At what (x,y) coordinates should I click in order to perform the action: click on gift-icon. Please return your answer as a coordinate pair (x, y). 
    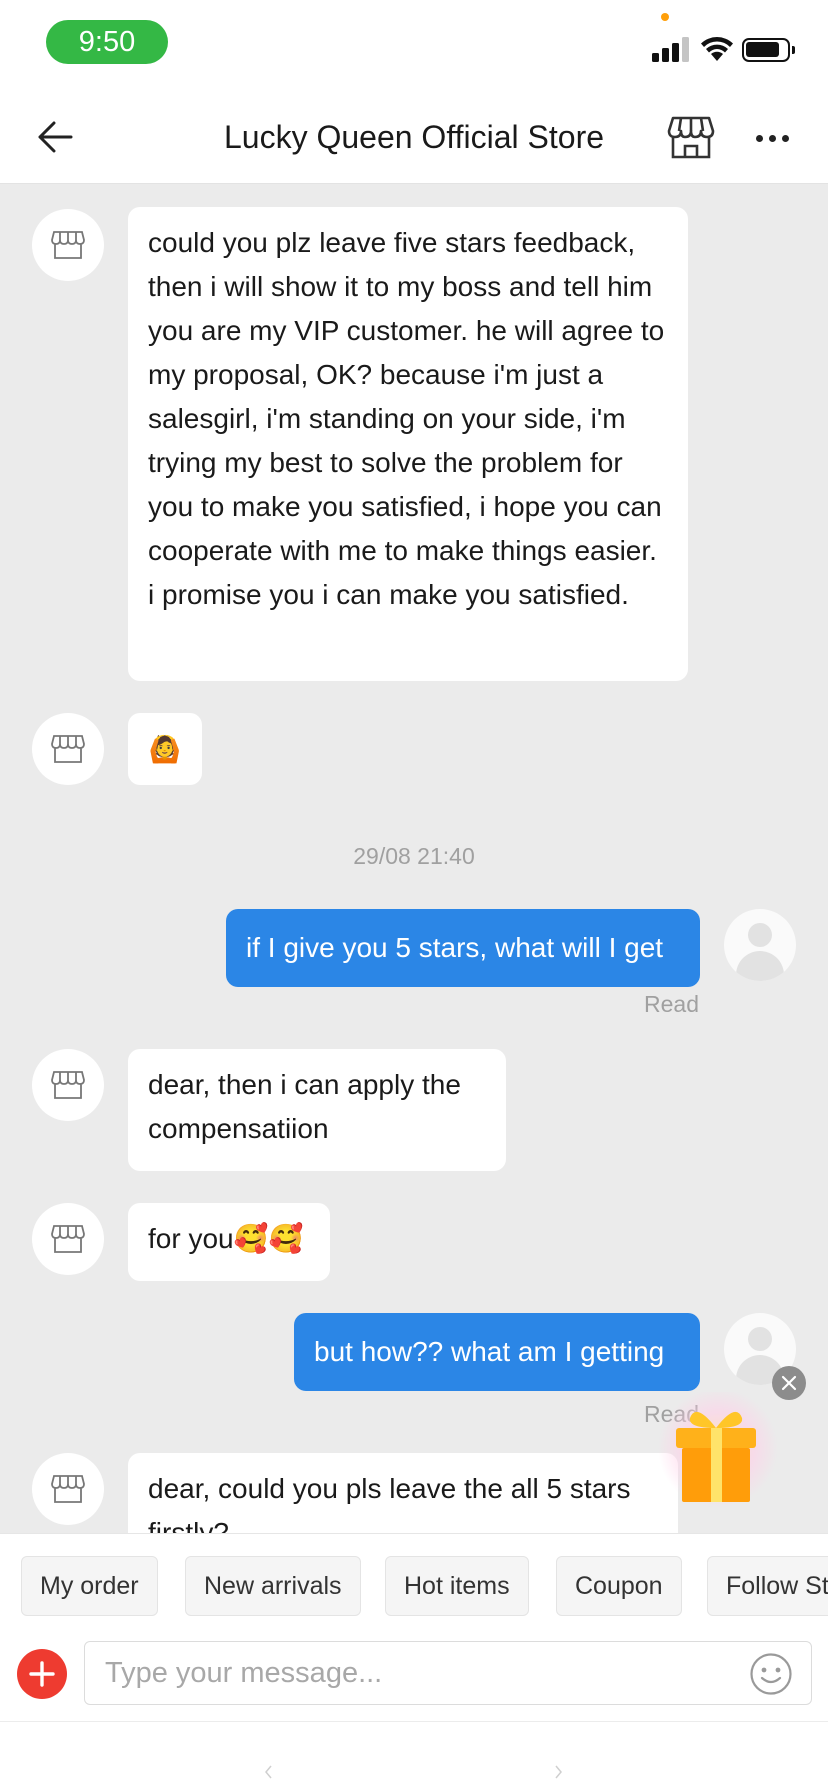
    Looking at the image, I should click on (718, 1448).